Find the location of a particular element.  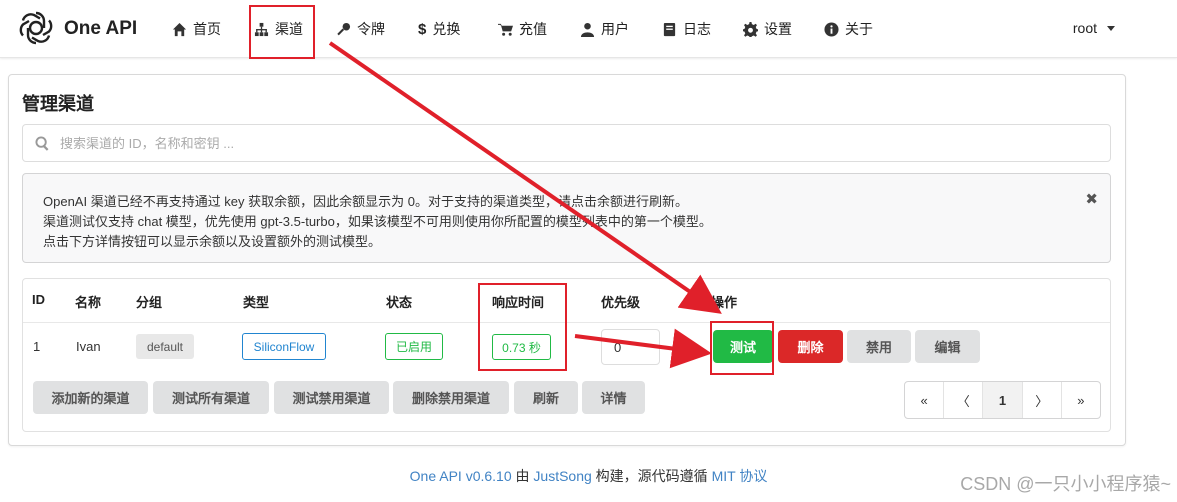

nav-redeem: $ 兑换 is located at coordinates (439, 29).